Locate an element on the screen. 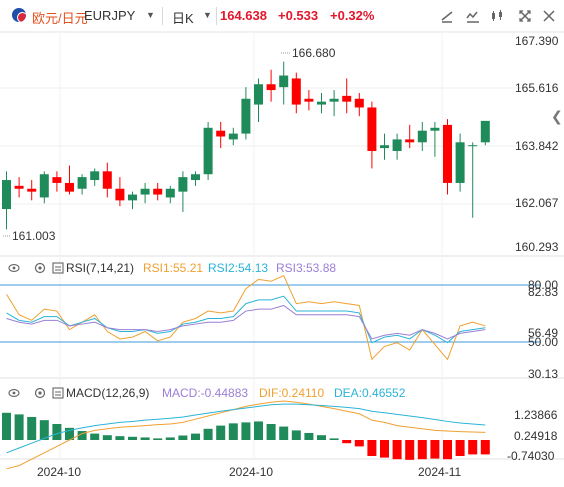  rsi-title: RSI(7,14,21) is located at coordinates (100, 268).